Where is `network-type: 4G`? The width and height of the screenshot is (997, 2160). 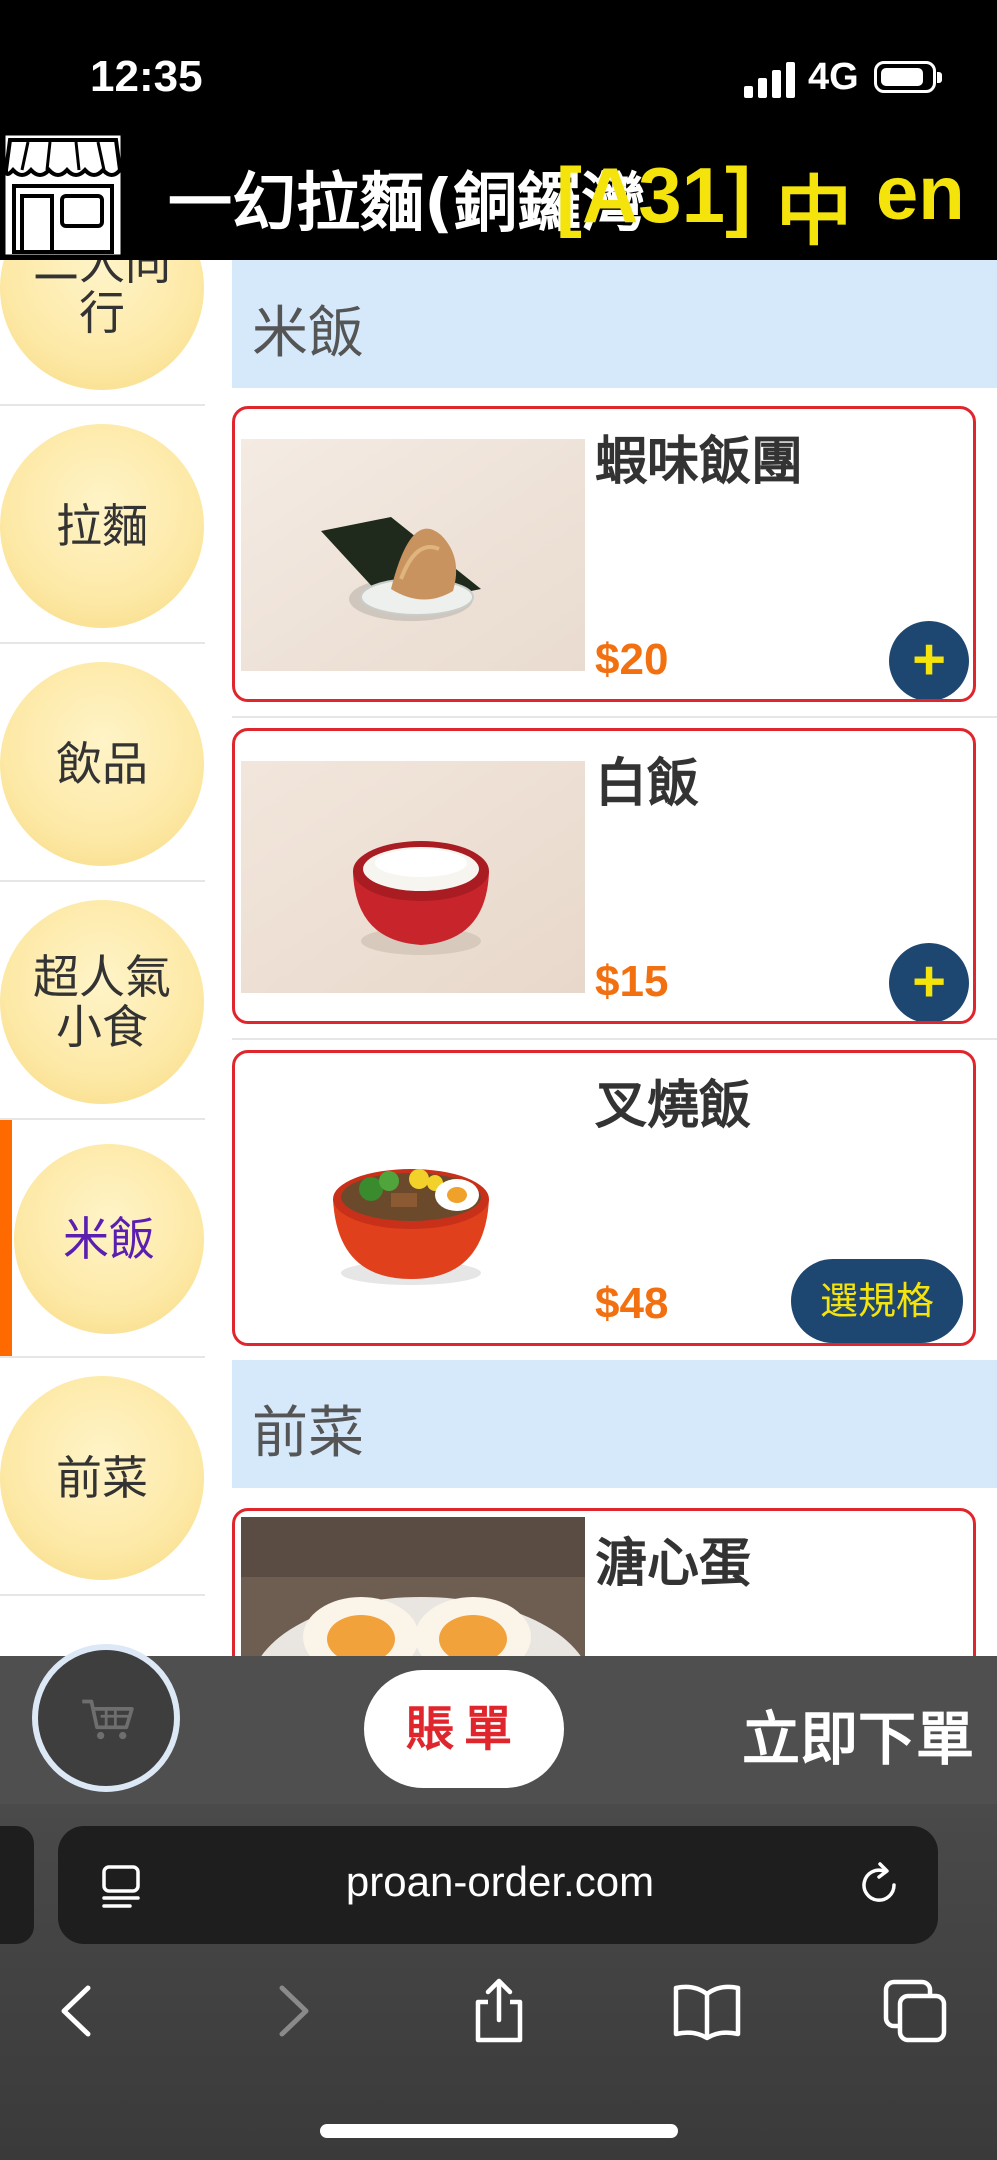
network-type: 4G is located at coordinates (833, 77).